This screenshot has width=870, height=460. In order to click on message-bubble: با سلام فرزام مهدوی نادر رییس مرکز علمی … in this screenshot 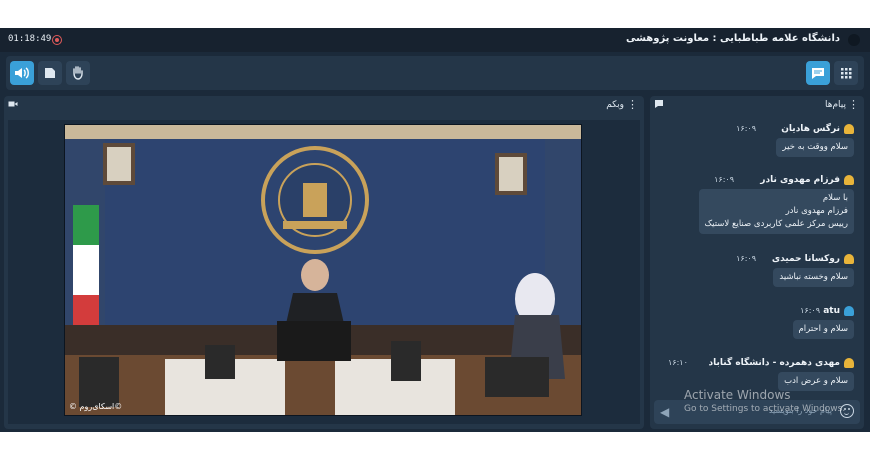, I will do `click(776, 211)`.